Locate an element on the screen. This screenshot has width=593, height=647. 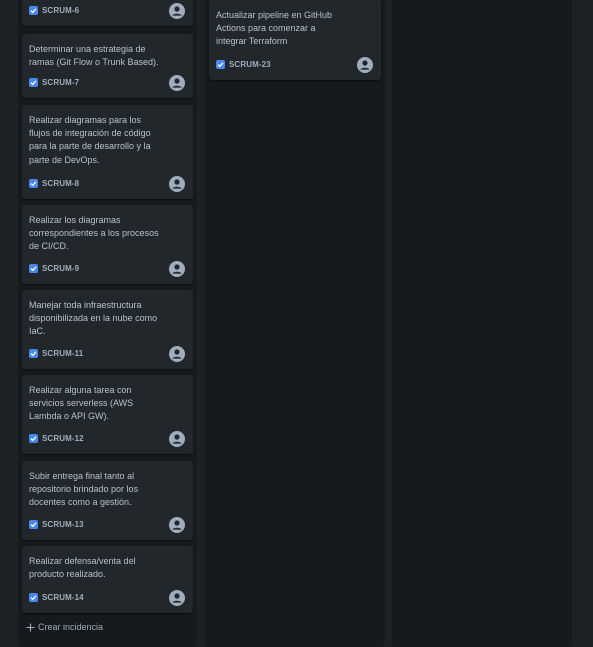
issue-key: SCRUM-9 is located at coordinates (60, 268).